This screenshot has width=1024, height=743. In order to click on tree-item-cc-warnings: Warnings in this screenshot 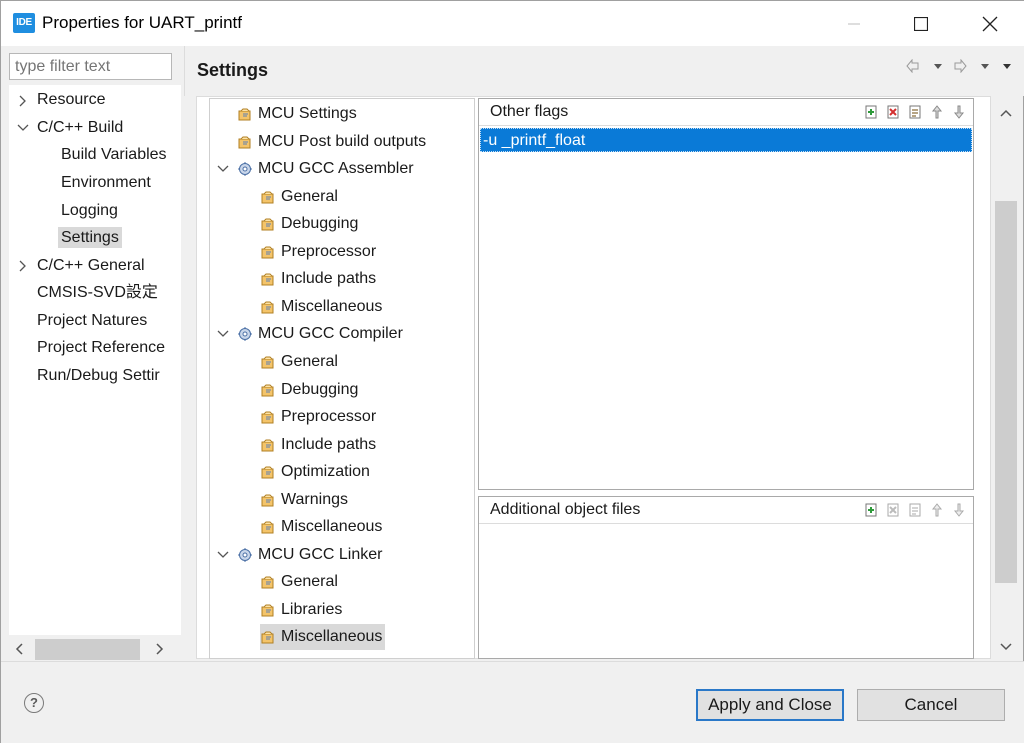, I will do `click(305, 500)`.